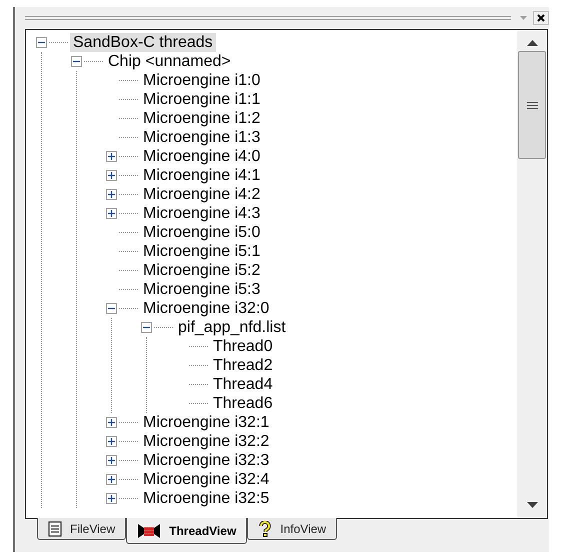 The width and height of the screenshot is (561, 558). Describe the element at coordinates (169, 61) in the screenshot. I see `tree-item: Chip <unnamed>` at that location.